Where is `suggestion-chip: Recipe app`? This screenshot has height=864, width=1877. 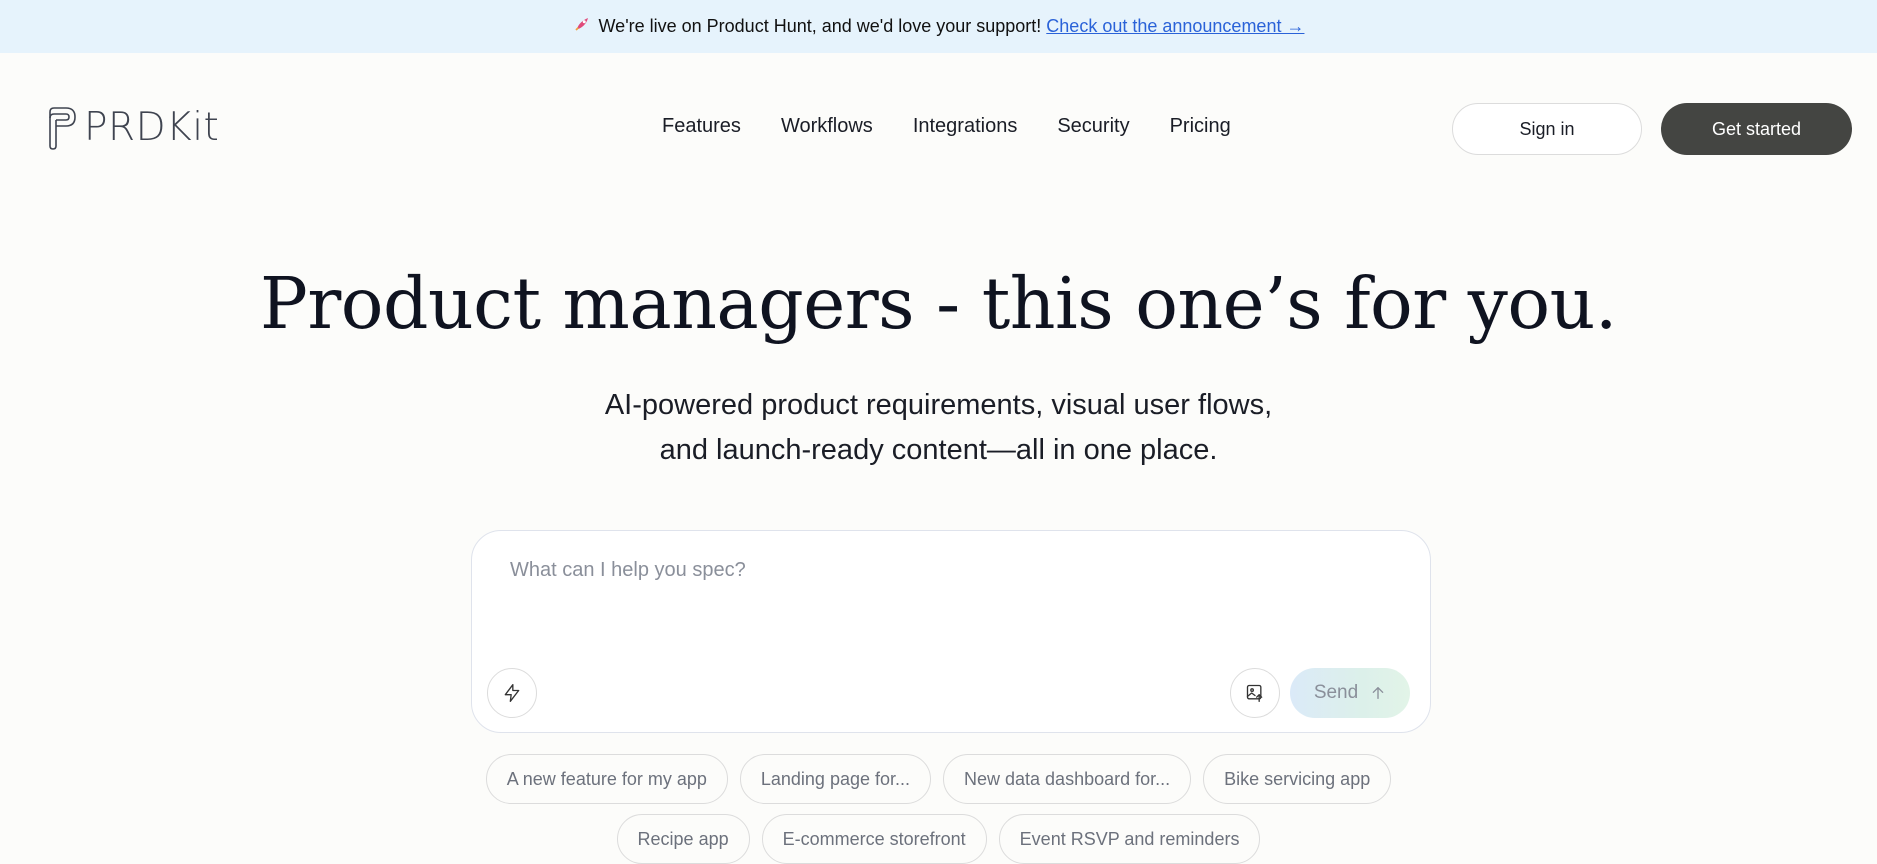 suggestion-chip: Recipe app is located at coordinates (683, 839).